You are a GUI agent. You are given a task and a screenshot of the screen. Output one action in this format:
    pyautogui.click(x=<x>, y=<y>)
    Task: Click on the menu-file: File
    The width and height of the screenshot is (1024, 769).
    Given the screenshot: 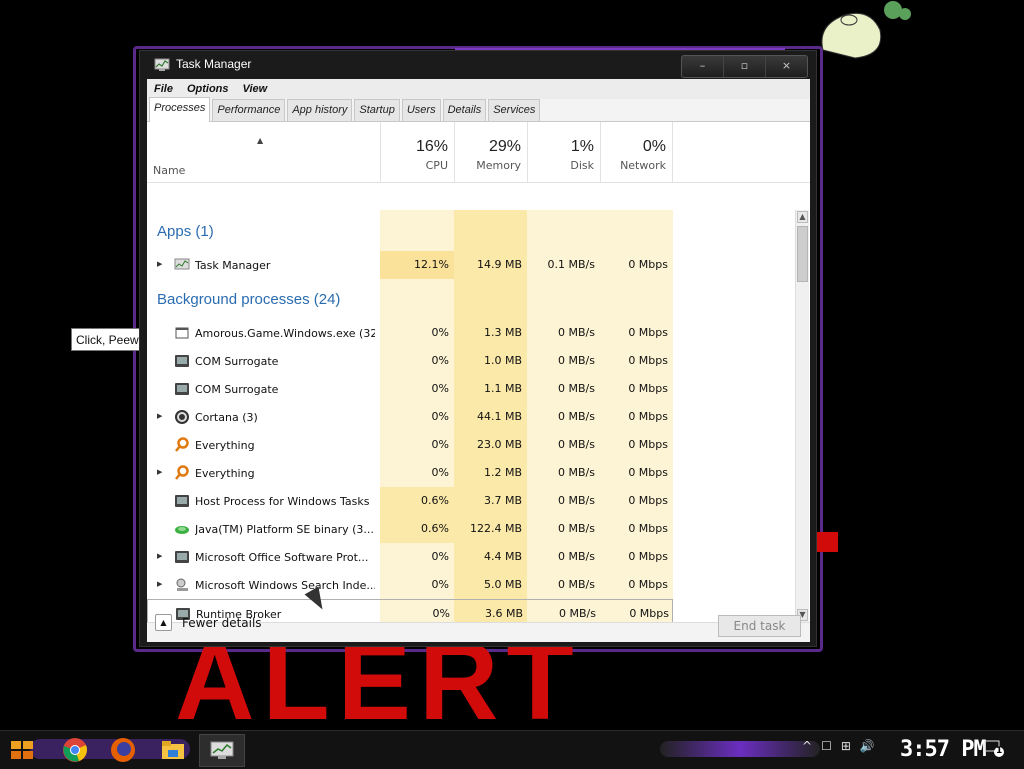 What is the action you would take?
    pyautogui.click(x=163, y=89)
    